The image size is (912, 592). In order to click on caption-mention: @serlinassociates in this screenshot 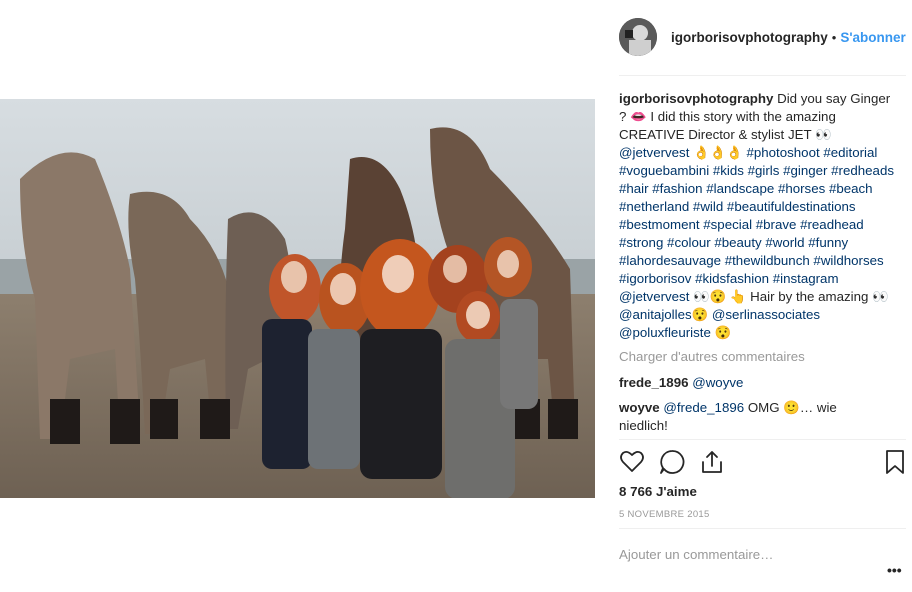, I will do `click(766, 314)`.